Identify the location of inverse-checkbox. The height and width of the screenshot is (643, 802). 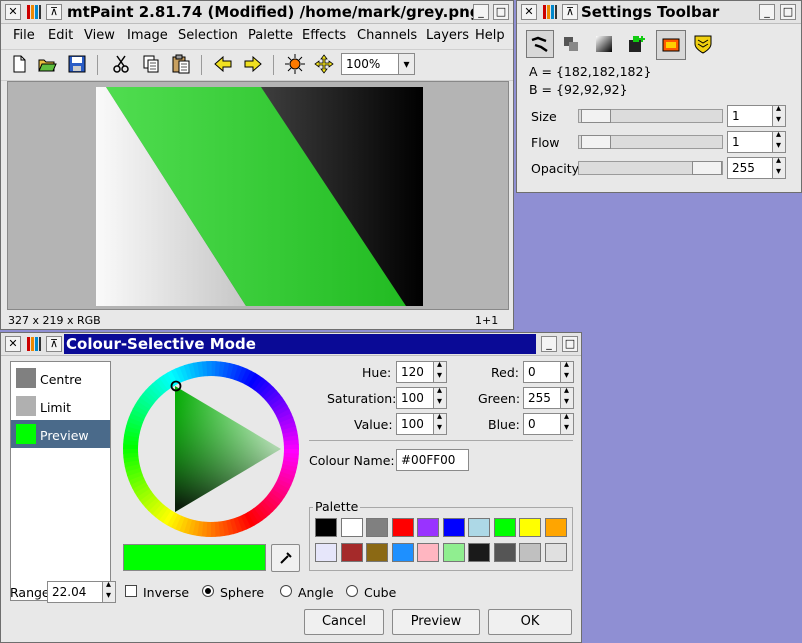
(131, 591).